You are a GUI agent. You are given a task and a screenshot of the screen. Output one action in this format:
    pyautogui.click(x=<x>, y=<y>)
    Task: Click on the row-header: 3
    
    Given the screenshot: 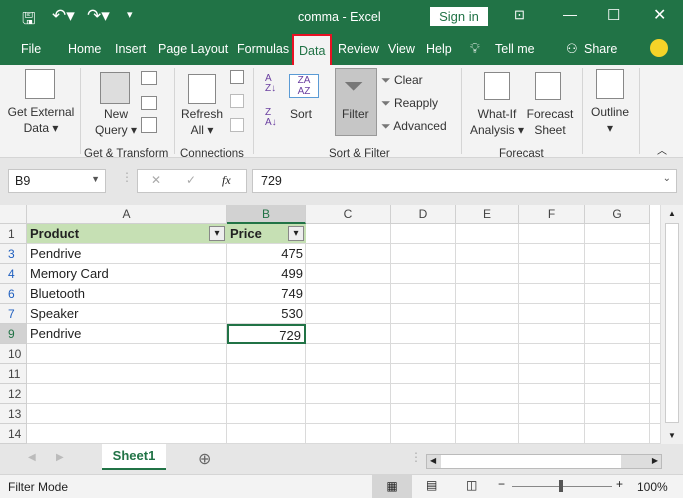 What is the action you would take?
    pyautogui.click(x=13, y=254)
    